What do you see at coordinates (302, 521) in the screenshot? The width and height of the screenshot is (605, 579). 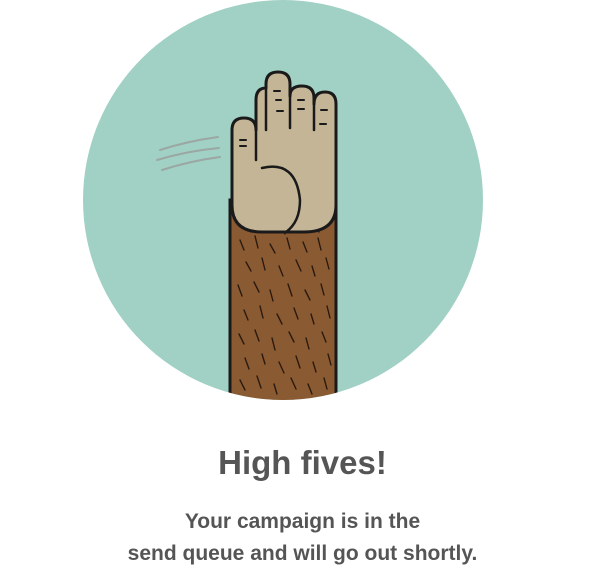 I see `success-message-line-1: Your campaign is in the` at bounding box center [302, 521].